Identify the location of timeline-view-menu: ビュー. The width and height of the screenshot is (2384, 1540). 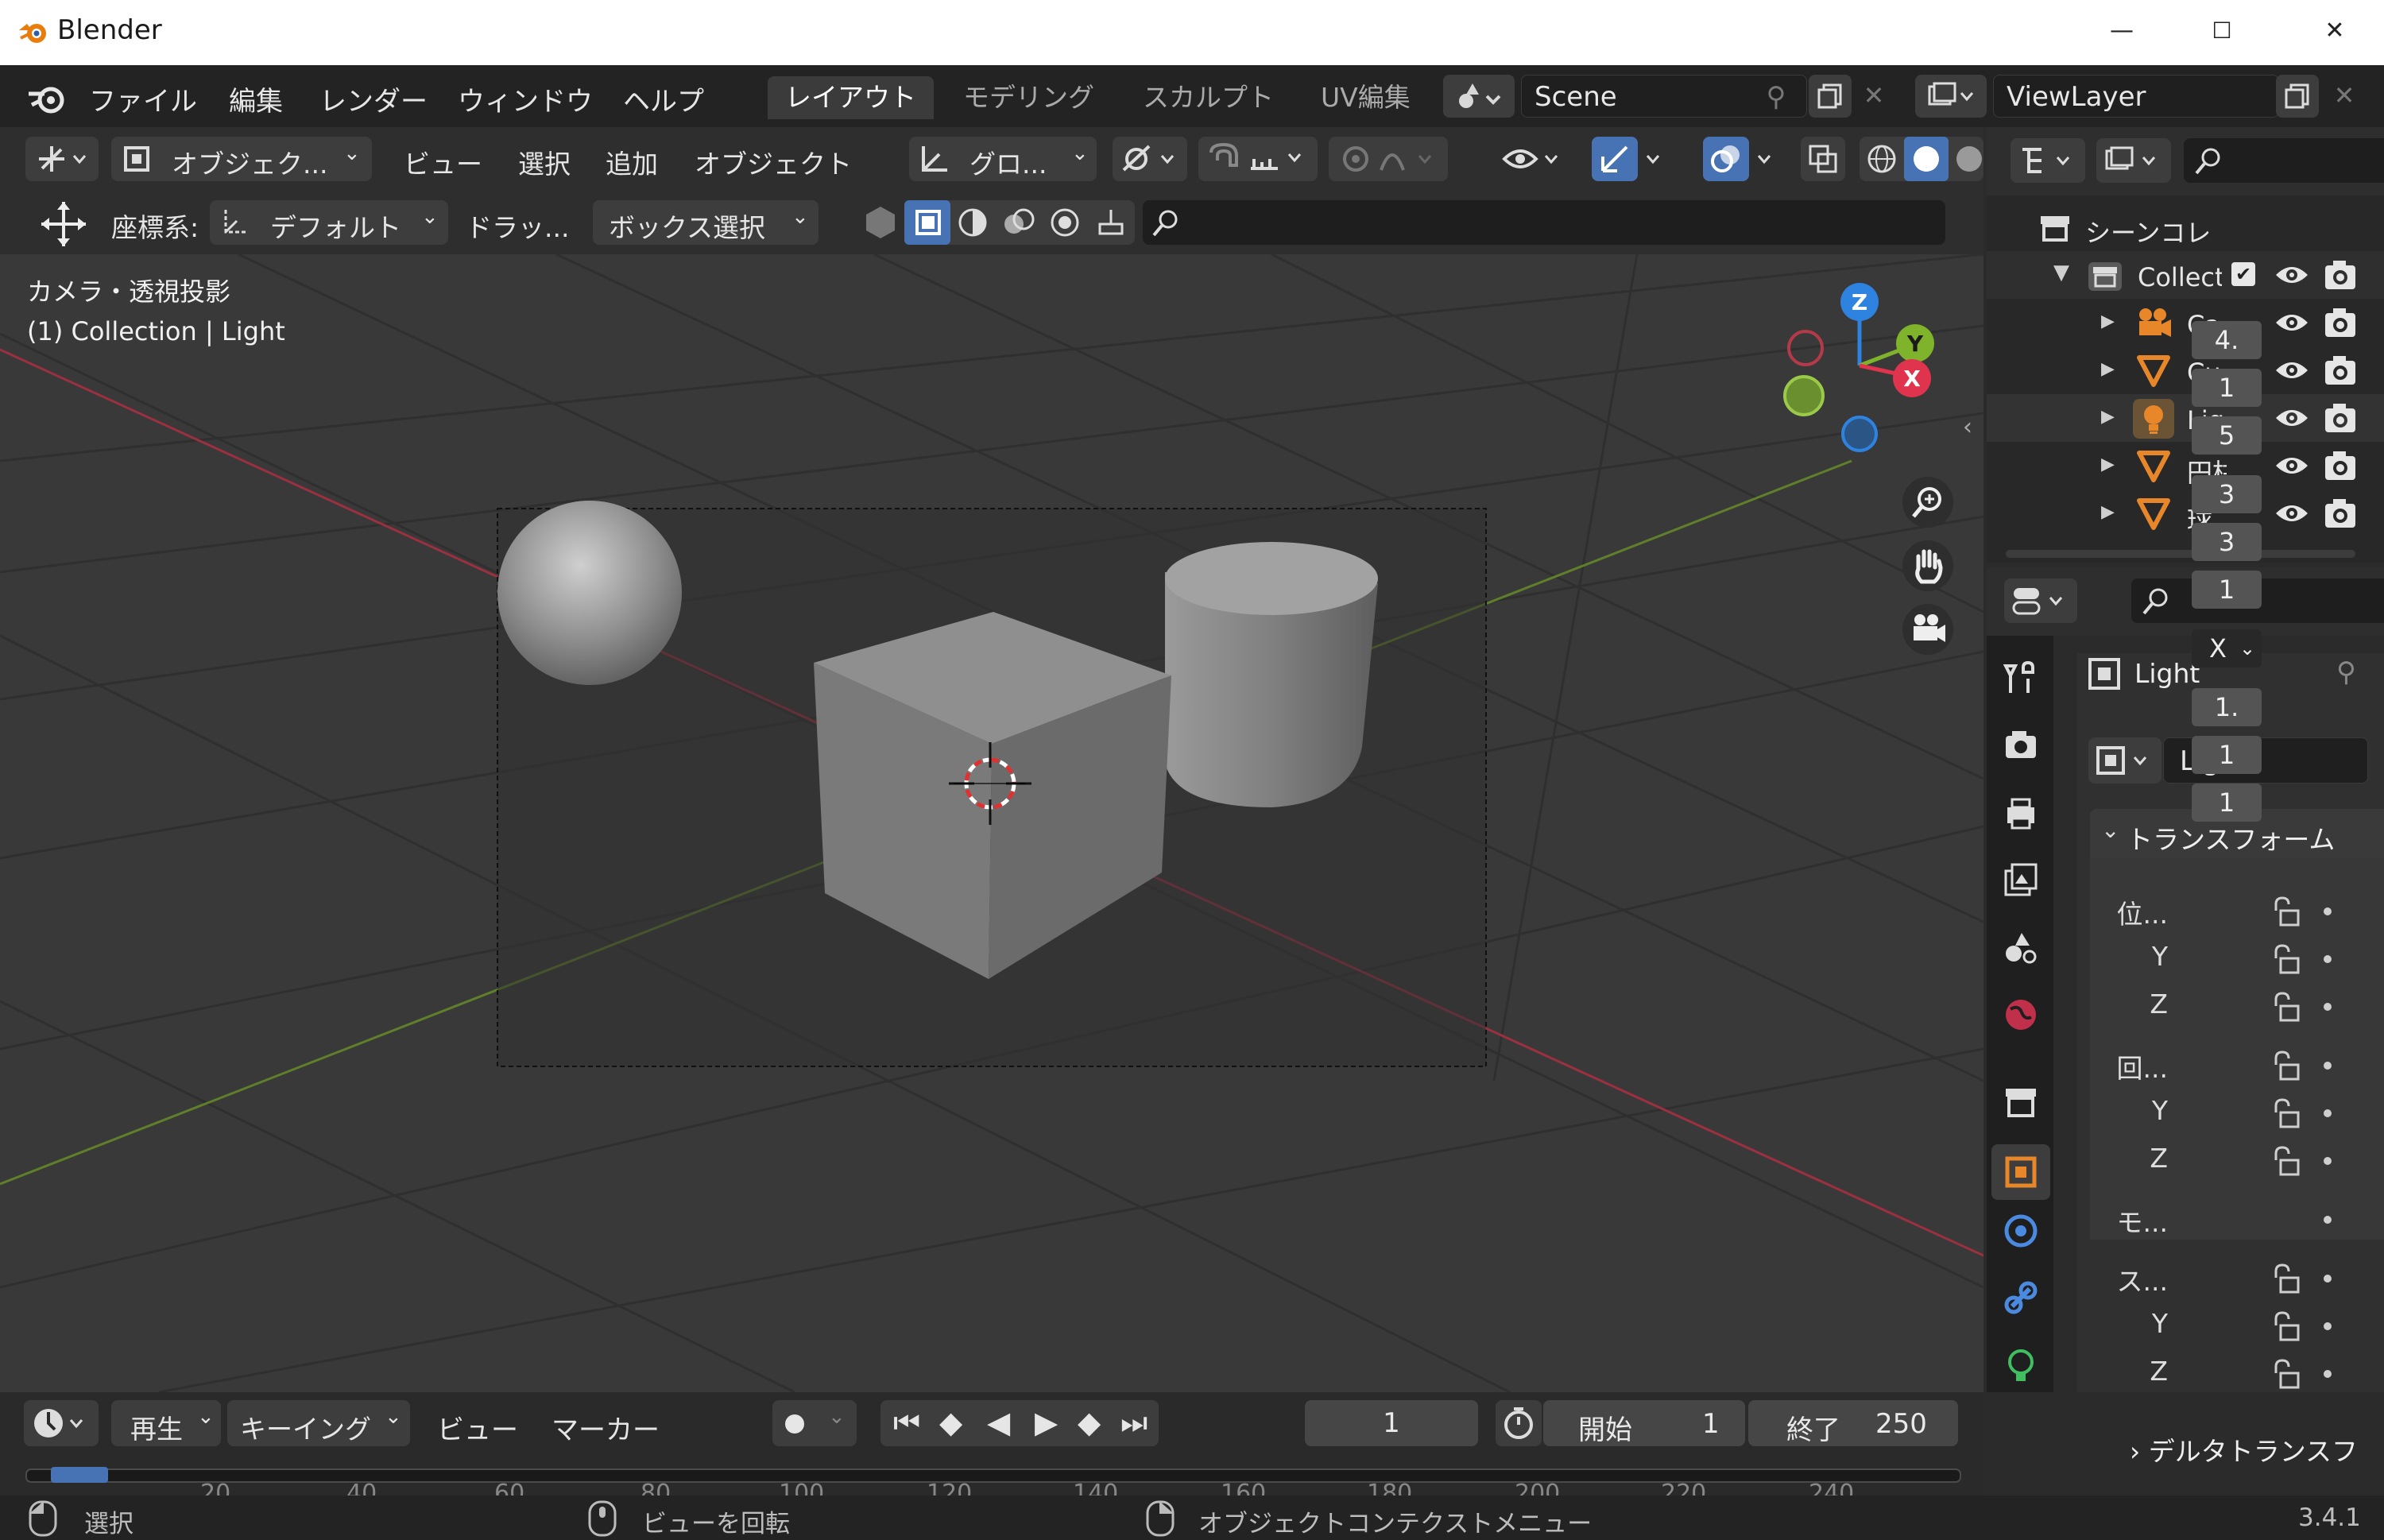
(477, 1427).